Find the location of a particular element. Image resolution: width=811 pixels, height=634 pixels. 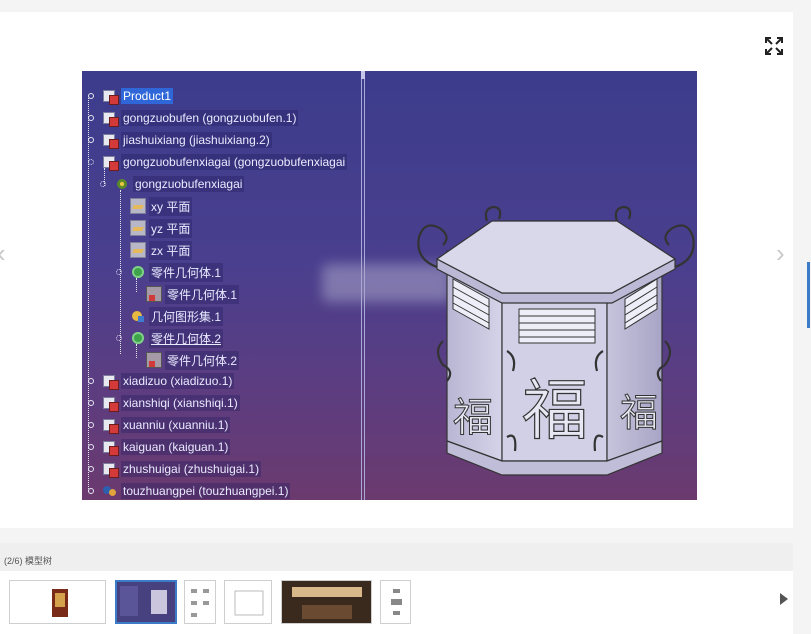

tree-node-body-2: 零件几何体.2 is located at coordinates (170, 338).